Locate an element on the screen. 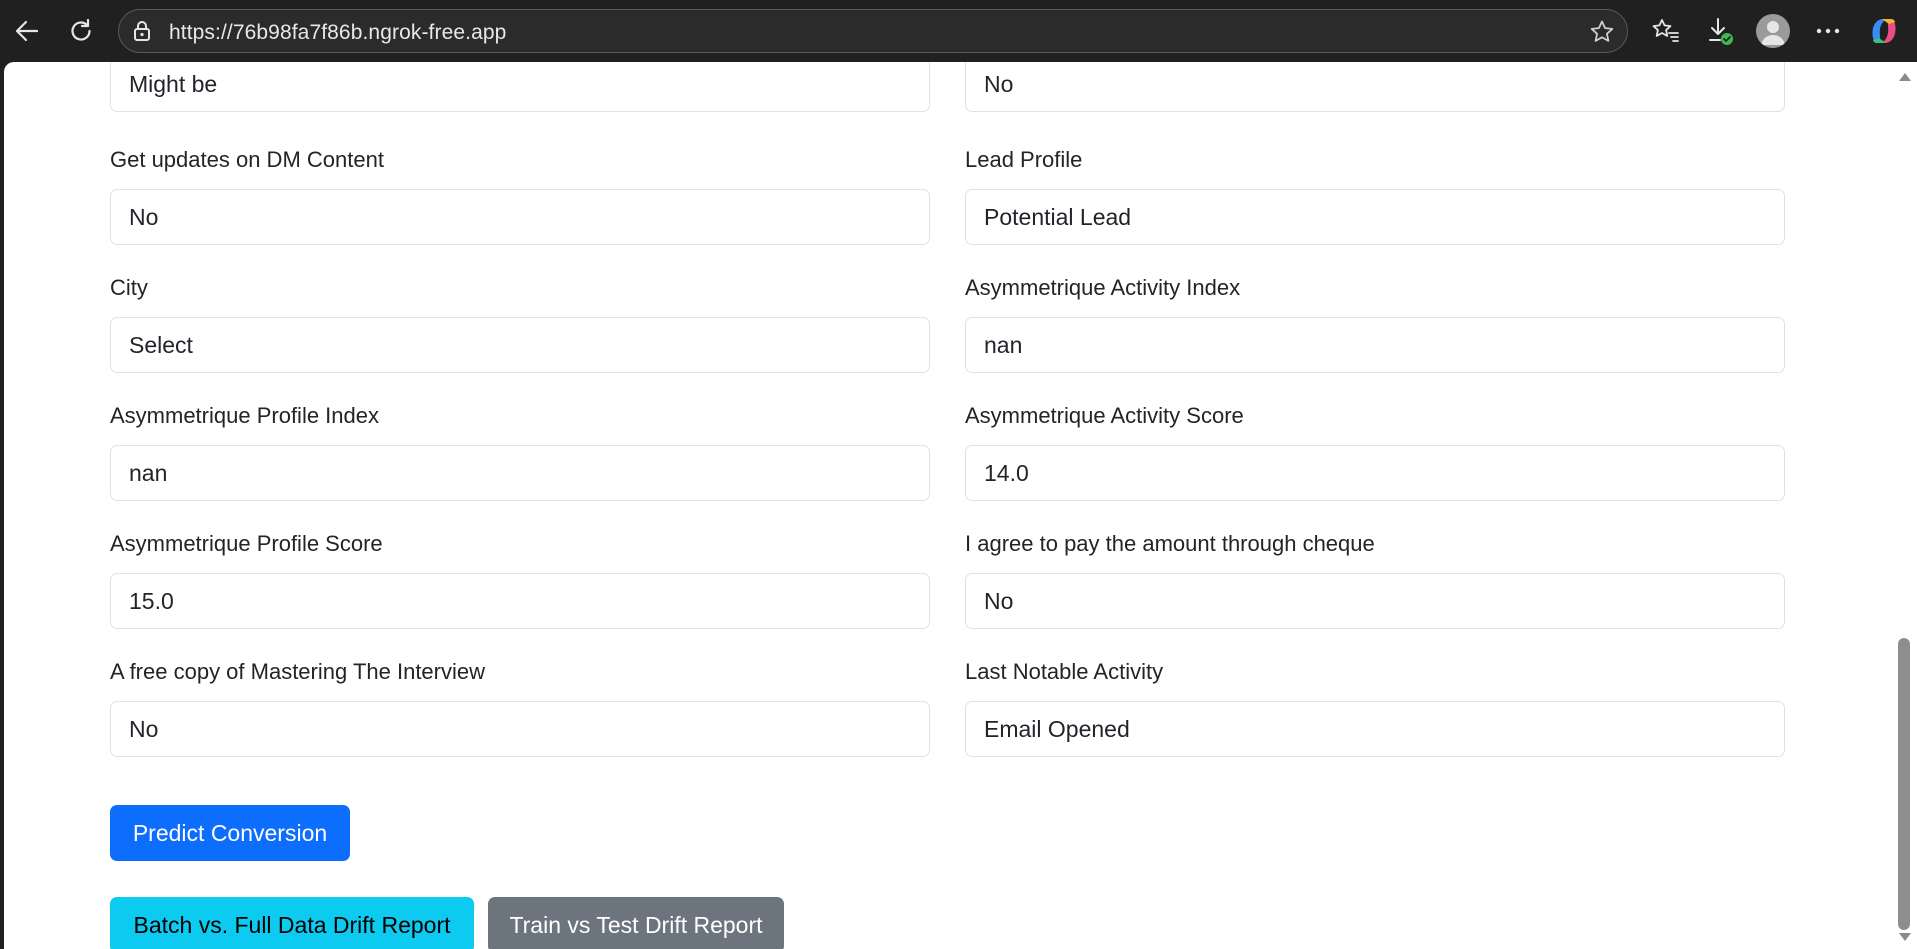  activity-score-label: Asymmetrique Activity Score is located at coordinates (1104, 415).